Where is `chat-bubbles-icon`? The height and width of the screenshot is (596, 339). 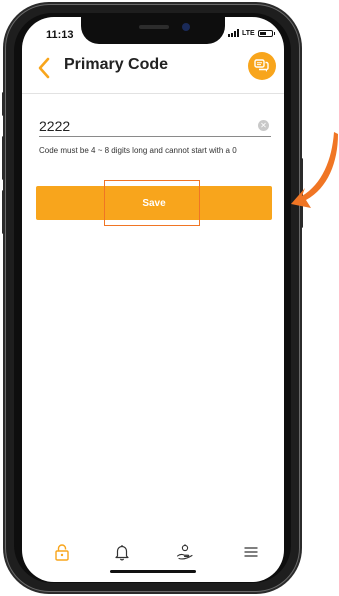 chat-bubbles-icon is located at coordinates (261, 65).